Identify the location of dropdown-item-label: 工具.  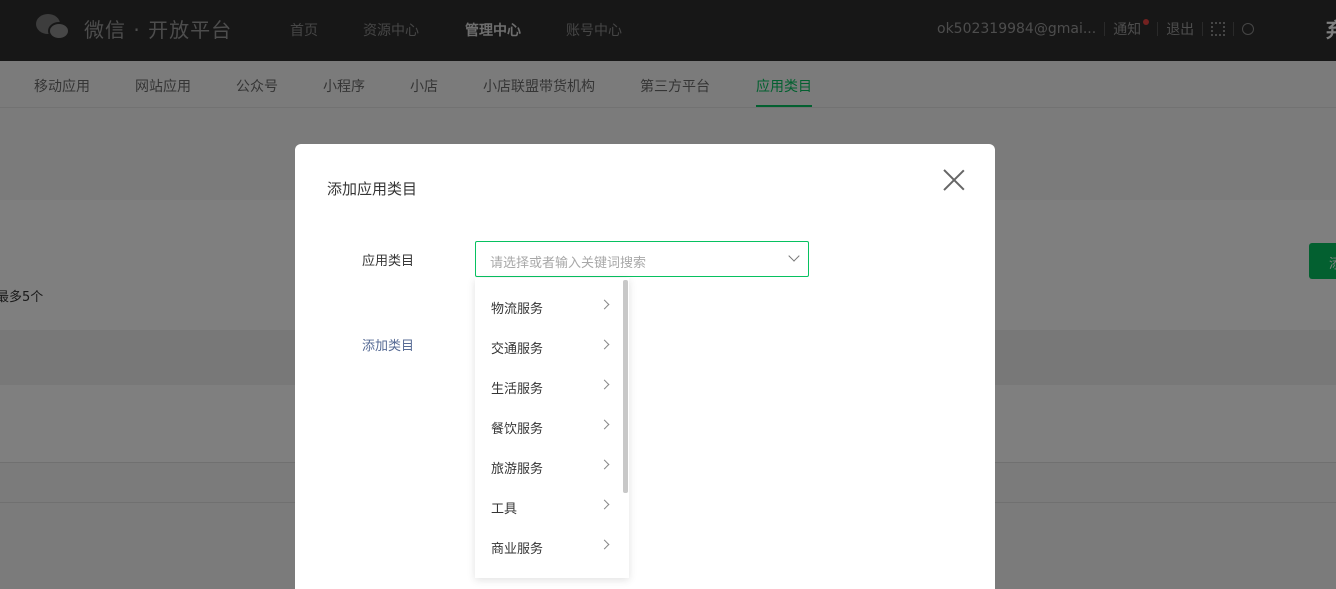
(504, 509).